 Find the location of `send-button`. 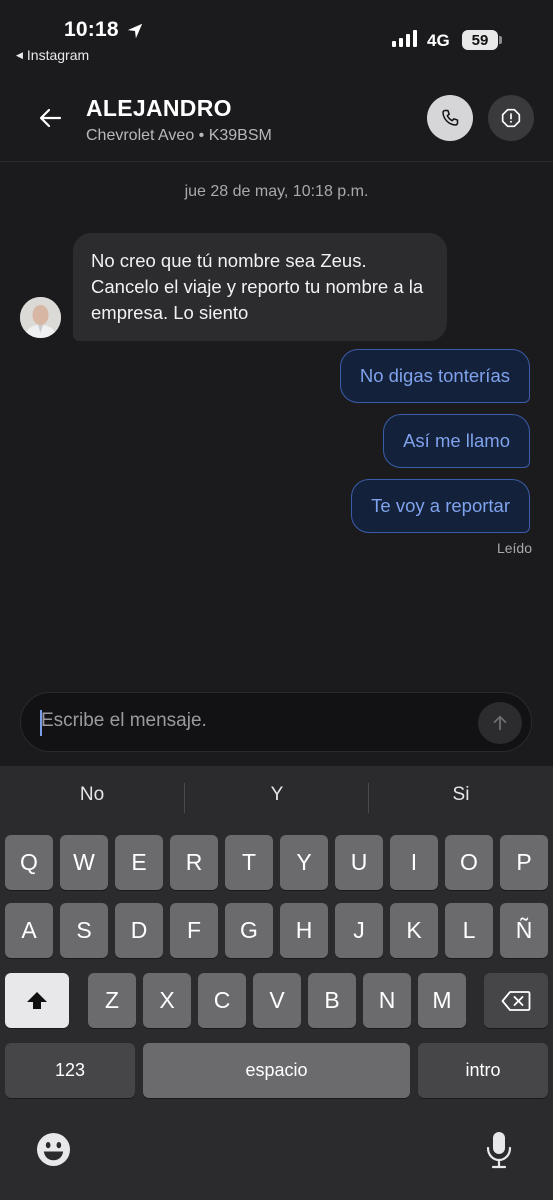

send-button is located at coordinates (500, 723).